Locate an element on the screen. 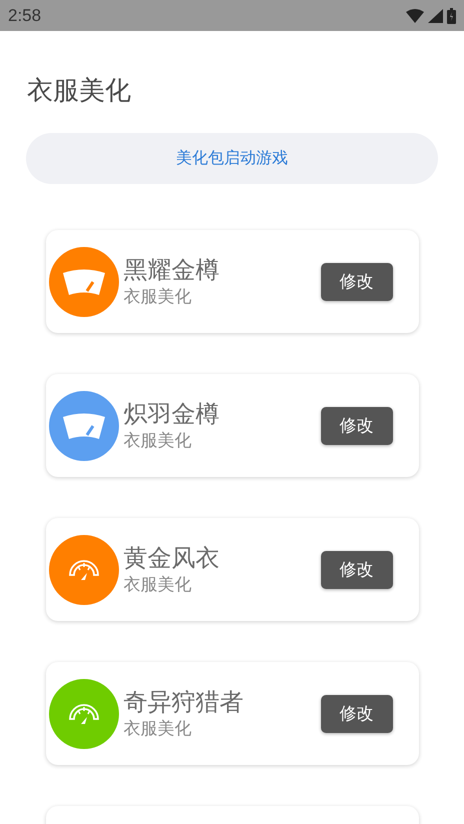 The width and height of the screenshot is (464, 824). item-name: 奇异狩猎者 is located at coordinates (184, 703).